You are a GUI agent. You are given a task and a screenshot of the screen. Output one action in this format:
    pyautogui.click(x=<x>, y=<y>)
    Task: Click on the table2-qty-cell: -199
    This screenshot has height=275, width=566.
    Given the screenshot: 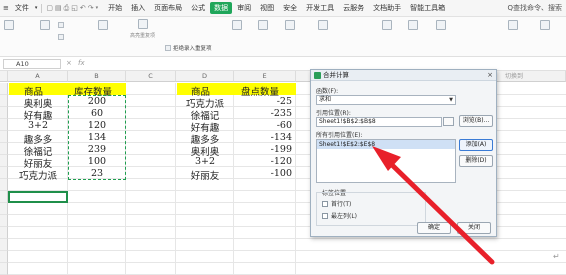 What is the action you would take?
    pyautogui.click(x=265, y=149)
    